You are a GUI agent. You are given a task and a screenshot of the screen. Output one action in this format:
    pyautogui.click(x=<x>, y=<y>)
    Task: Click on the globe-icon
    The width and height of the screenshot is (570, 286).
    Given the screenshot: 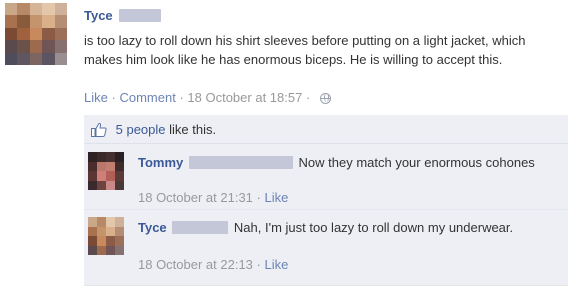 What is the action you would take?
    pyautogui.click(x=325, y=98)
    